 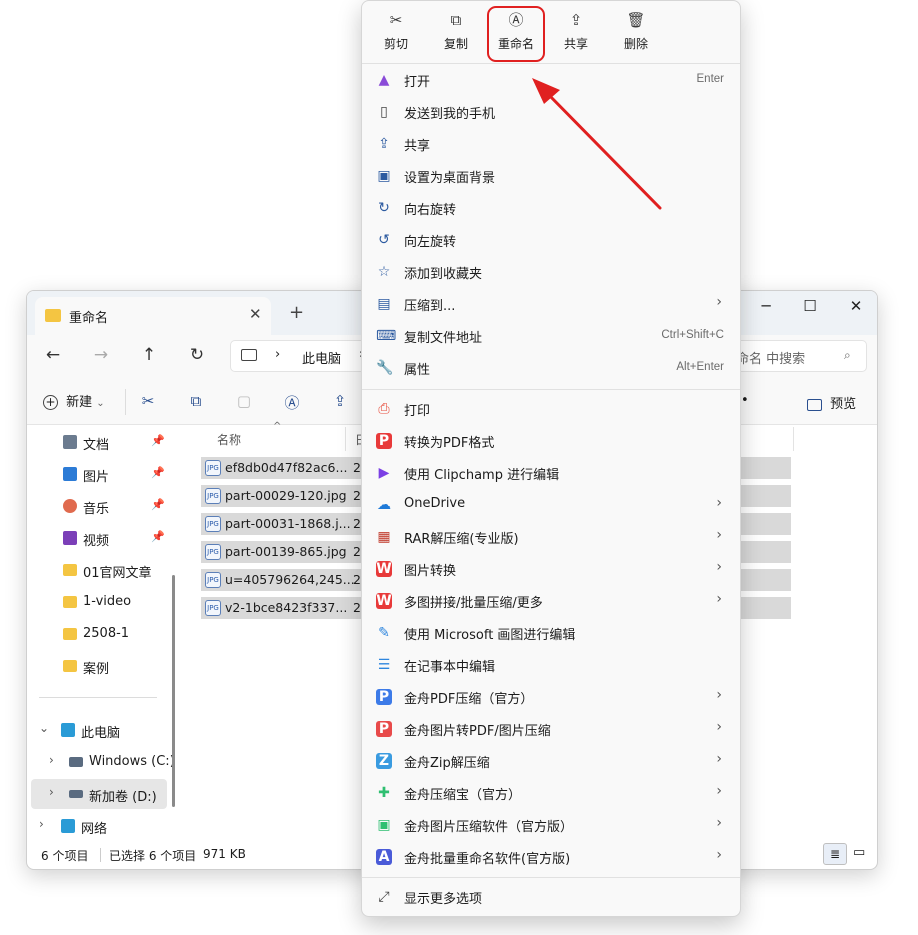 What do you see at coordinates (810, 306) in the screenshot?
I see `maximize-button: ☐` at bounding box center [810, 306].